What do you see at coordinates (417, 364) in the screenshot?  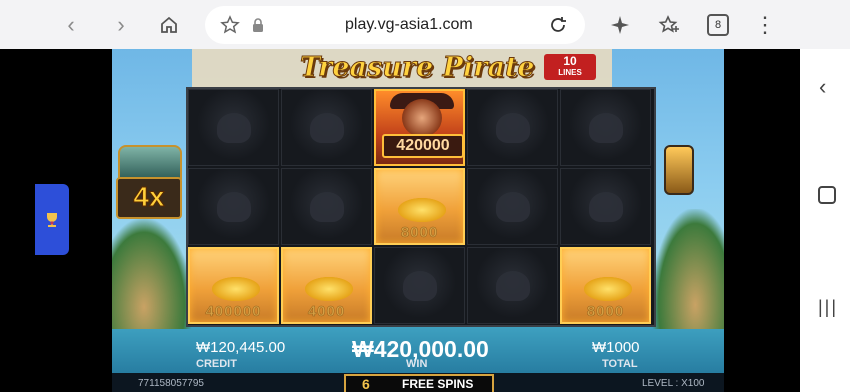 I see `win-label: WIN` at bounding box center [417, 364].